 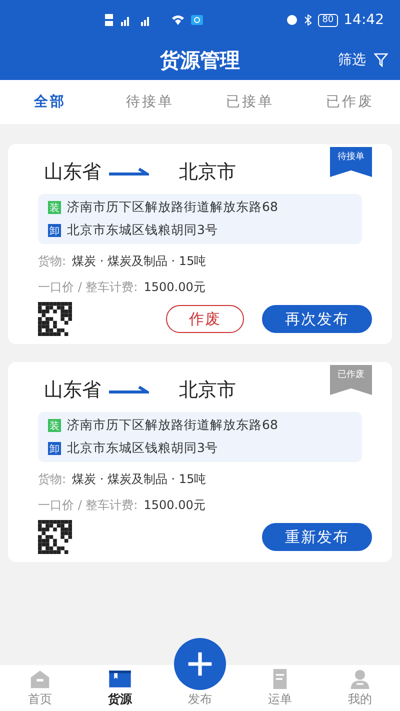 What do you see at coordinates (351, 162) in the screenshot?
I see `status-ribbon: 待接单` at bounding box center [351, 162].